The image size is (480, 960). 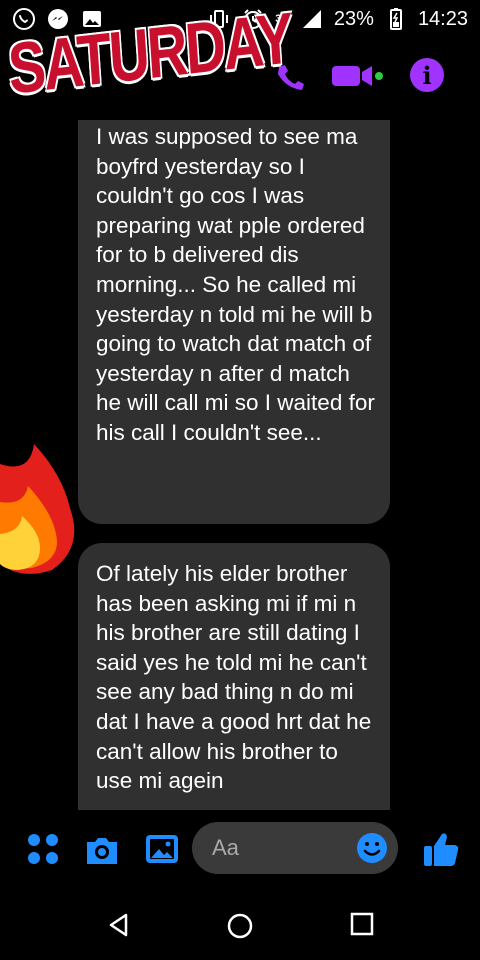 What do you see at coordinates (240, 60) in the screenshot?
I see `conversation-header: SATURDAY i` at bounding box center [240, 60].